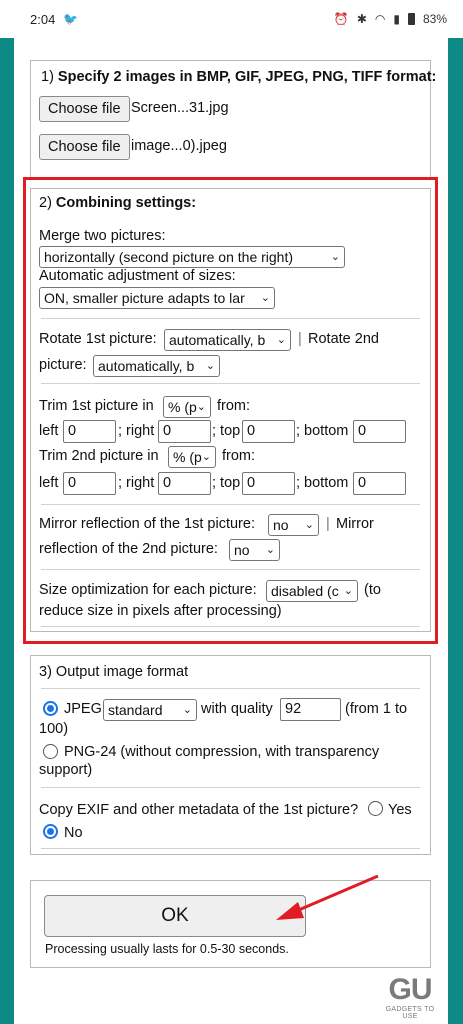 This screenshot has height=1024, width=463. What do you see at coordinates (50, 708) in the screenshot?
I see `jpeg-radio` at bounding box center [50, 708].